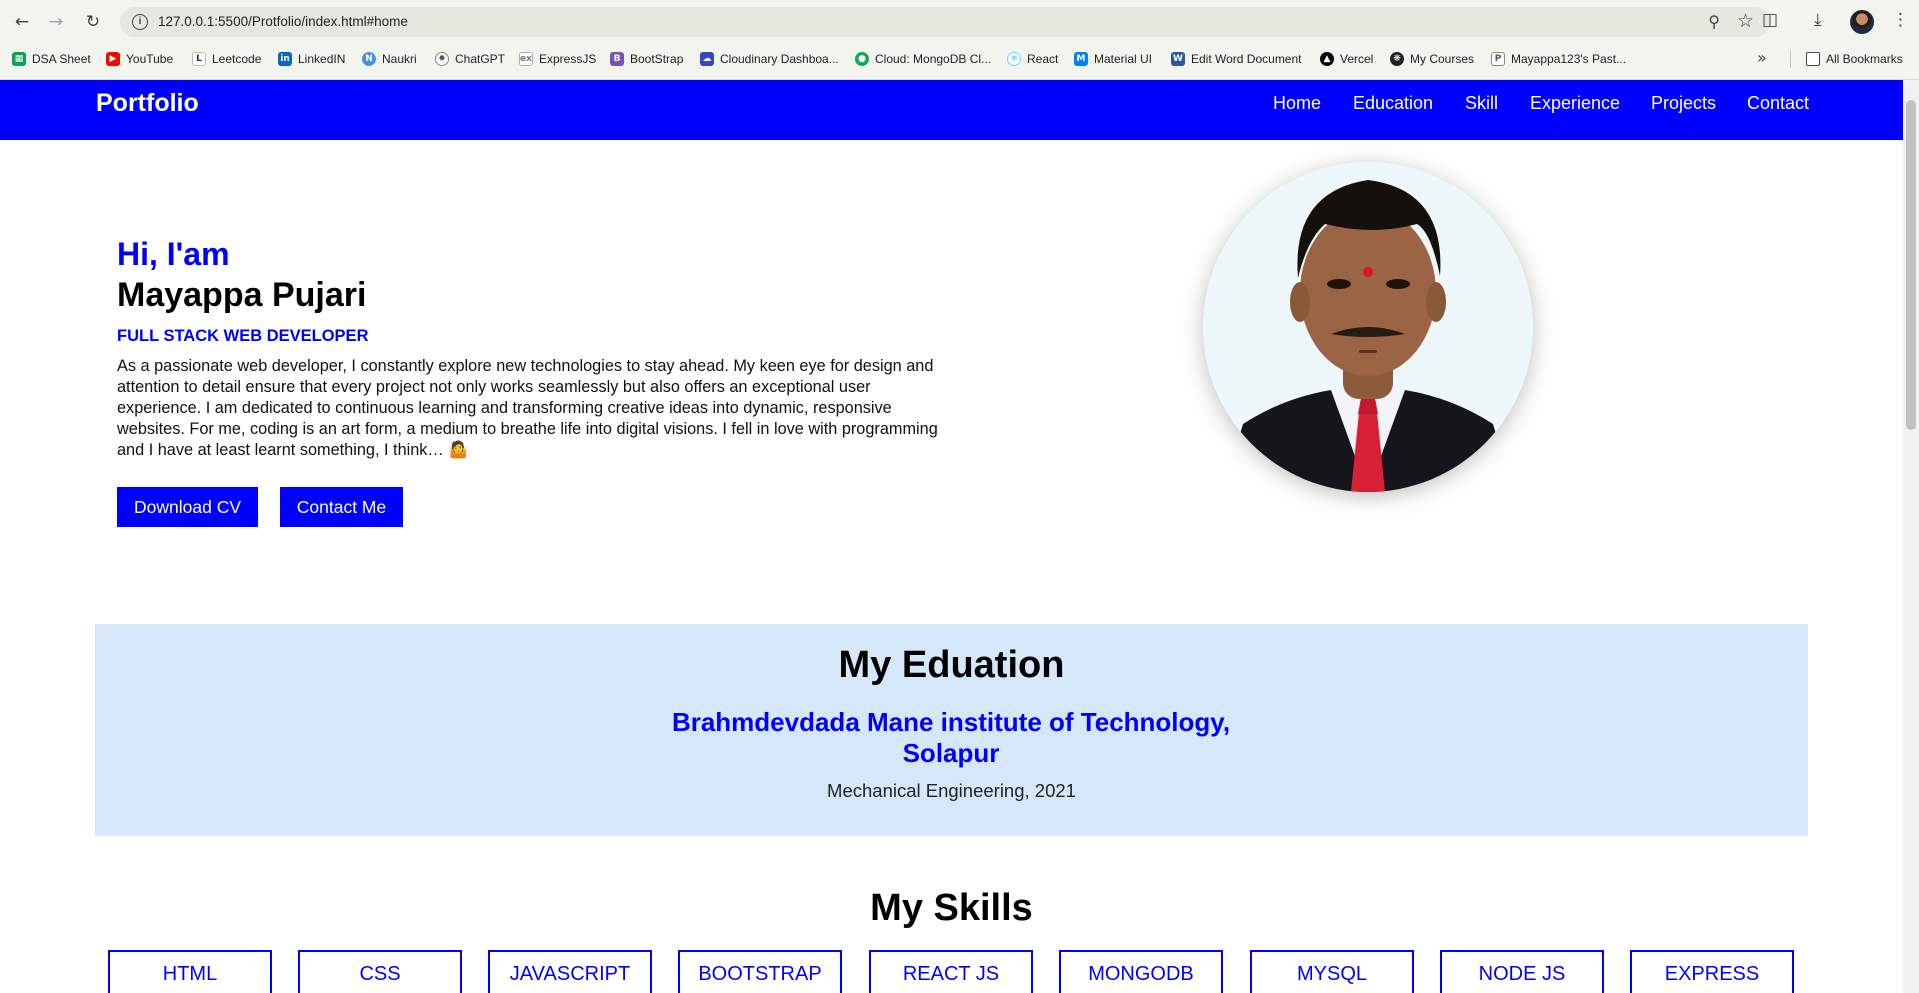 The height and width of the screenshot is (993, 1919). What do you see at coordinates (190, 971) in the screenshot?
I see `skill-html: HTML` at bounding box center [190, 971].